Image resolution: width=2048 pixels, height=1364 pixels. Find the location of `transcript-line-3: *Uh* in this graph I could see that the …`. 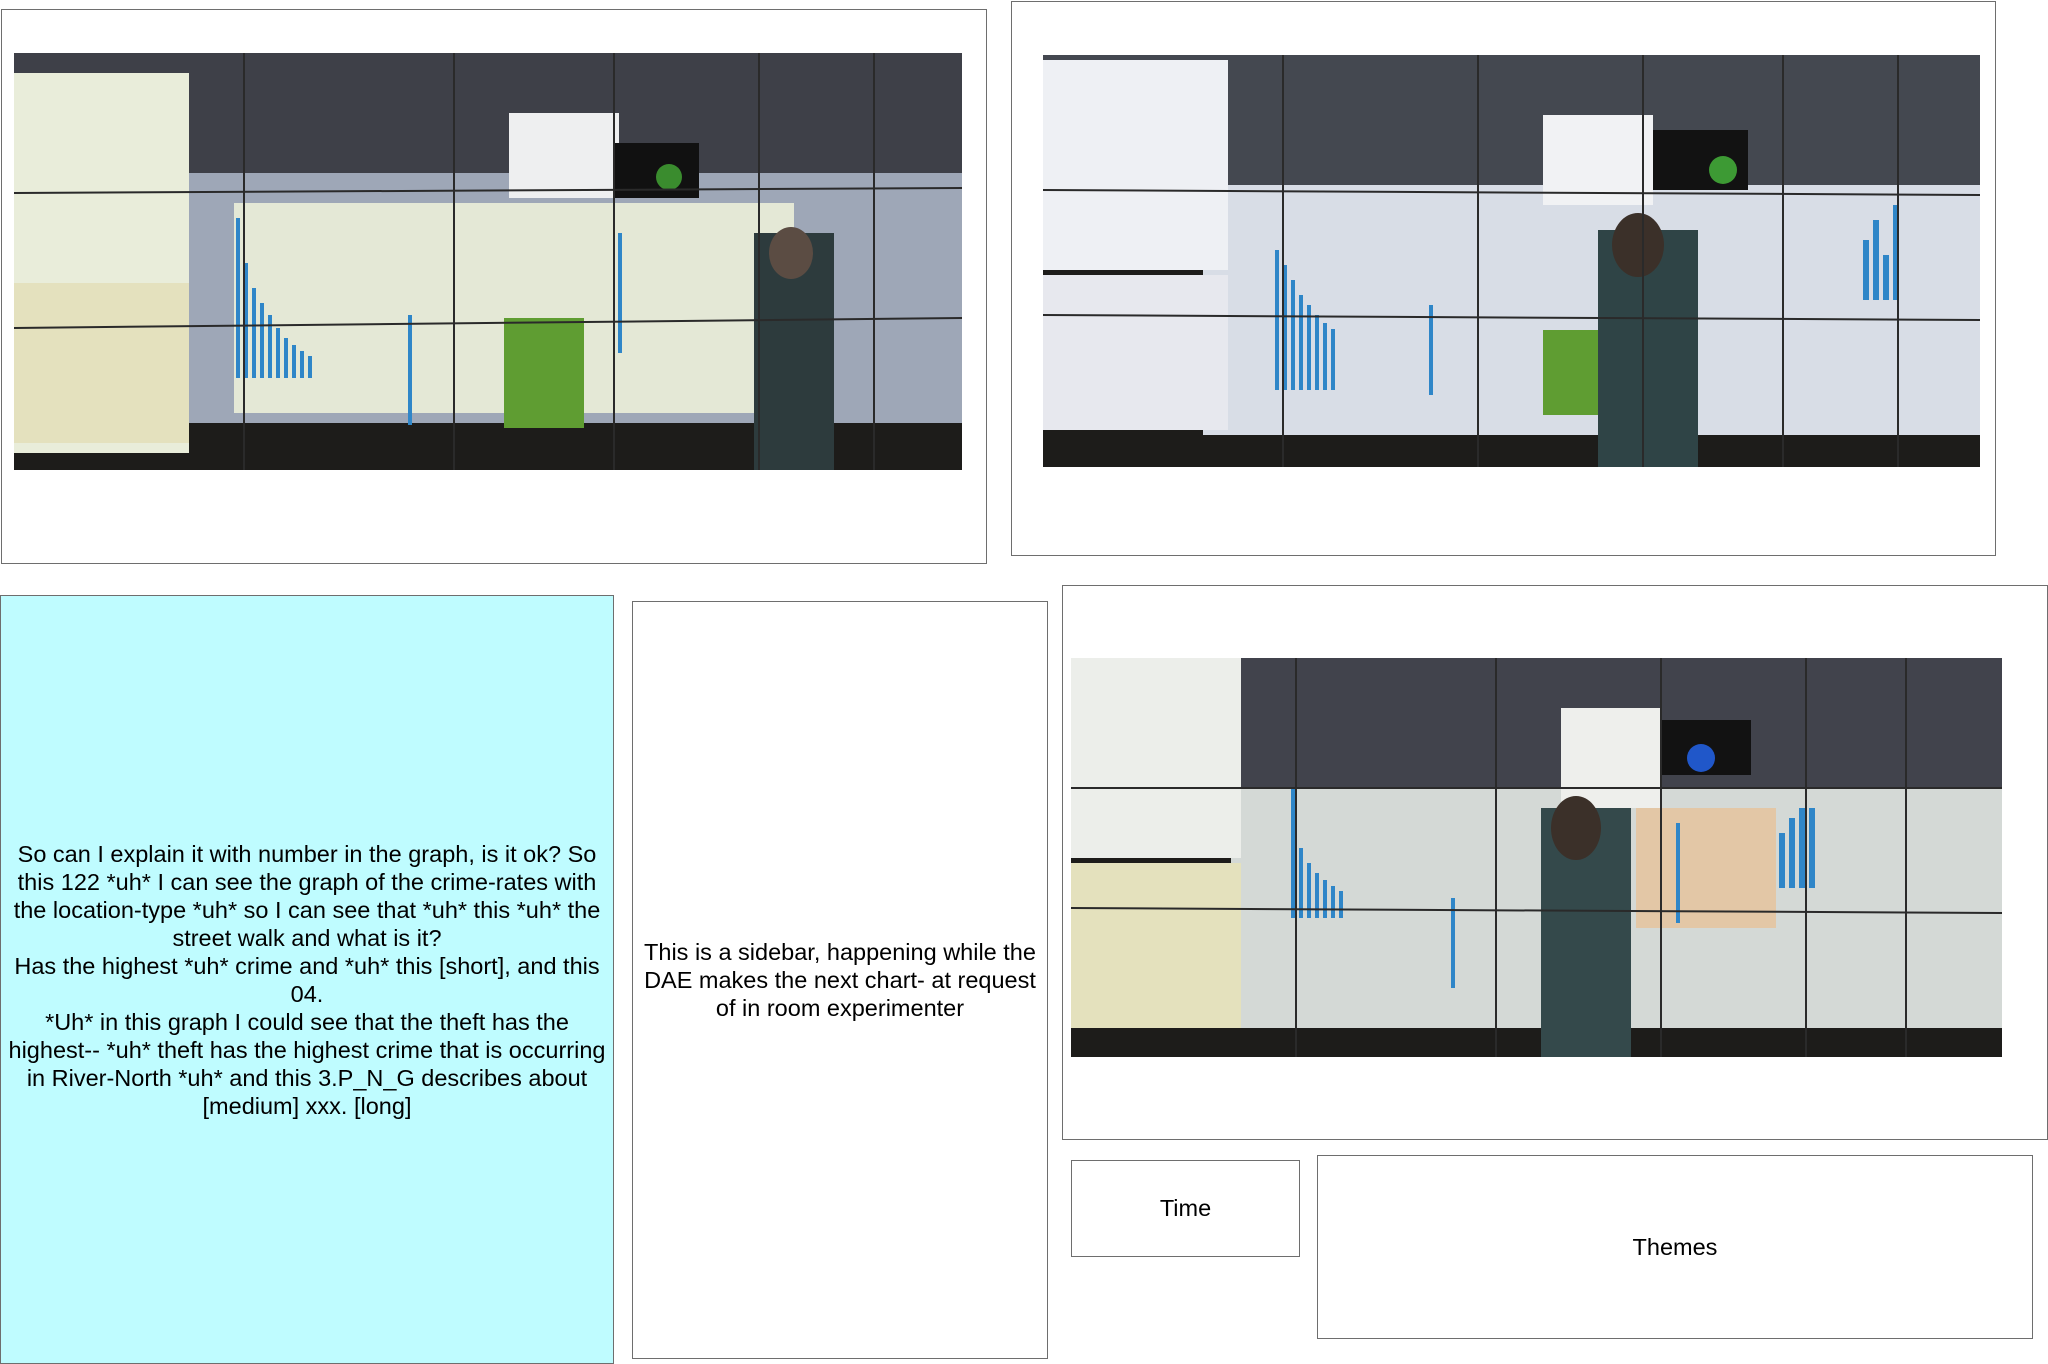

transcript-line-3: *Uh* in this graph I could see that the … is located at coordinates (307, 1063).